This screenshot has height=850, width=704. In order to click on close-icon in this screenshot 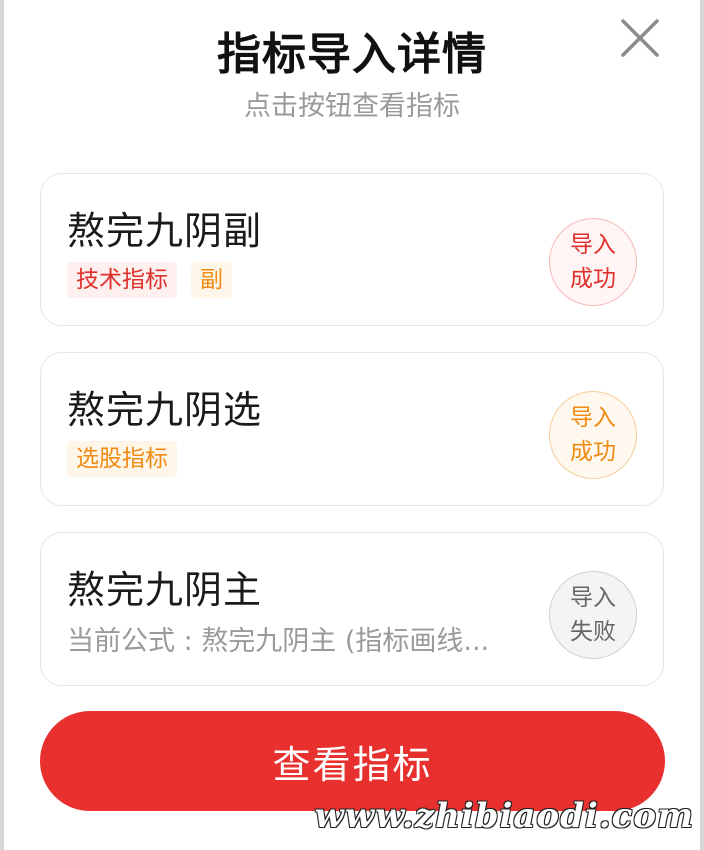, I will do `click(640, 38)`.